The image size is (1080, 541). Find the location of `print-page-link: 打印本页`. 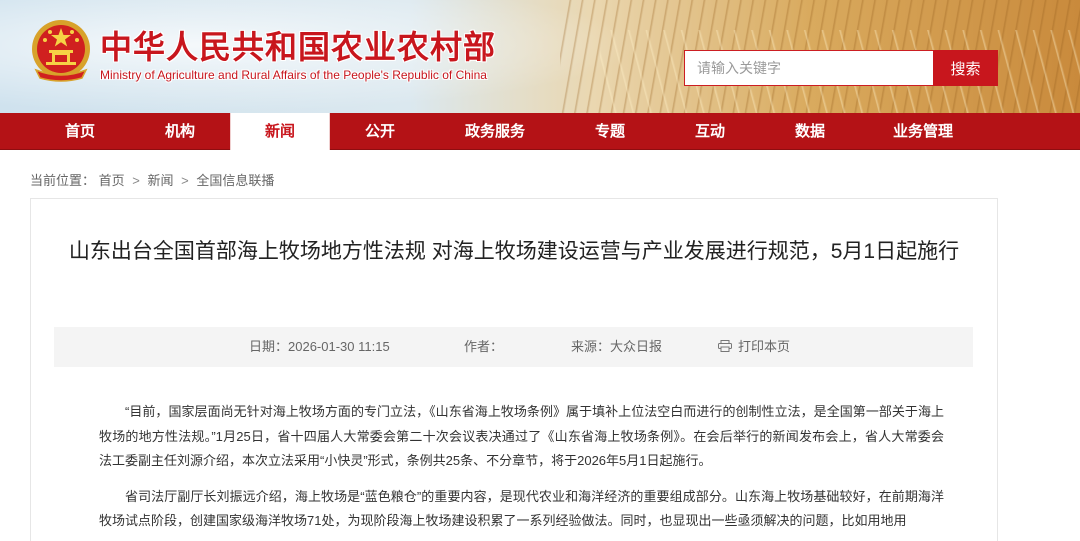

print-page-link: 打印本页 is located at coordinates (754, 347).